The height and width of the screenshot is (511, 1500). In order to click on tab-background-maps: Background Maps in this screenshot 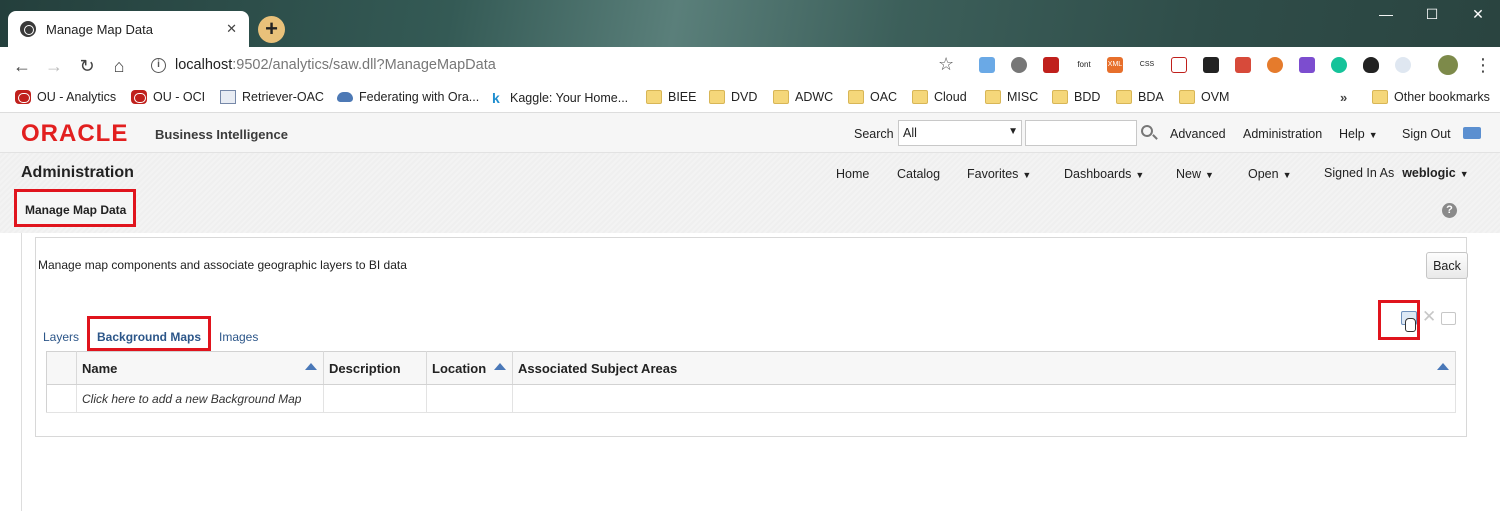, I will do `click(149, 333)`.